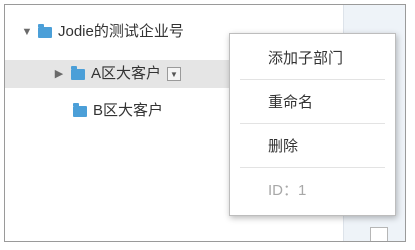 The height and width of the screenshot is (250, 415). Describe the element at coordinates (128, 110) in the screenshot. I see `tree-node-label: B区大客户` at that location.